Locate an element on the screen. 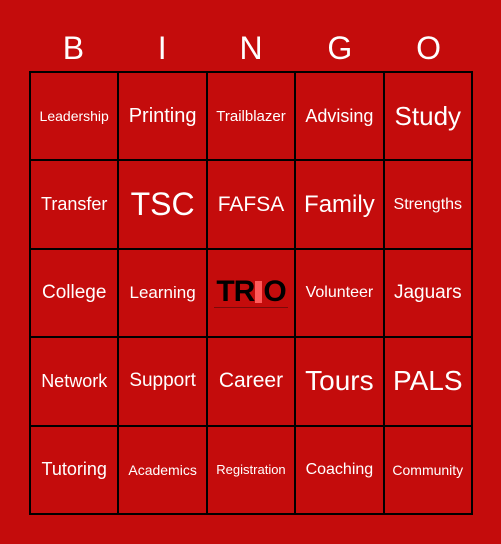  bingo-cell: Network is located at coordinates (74, 381).